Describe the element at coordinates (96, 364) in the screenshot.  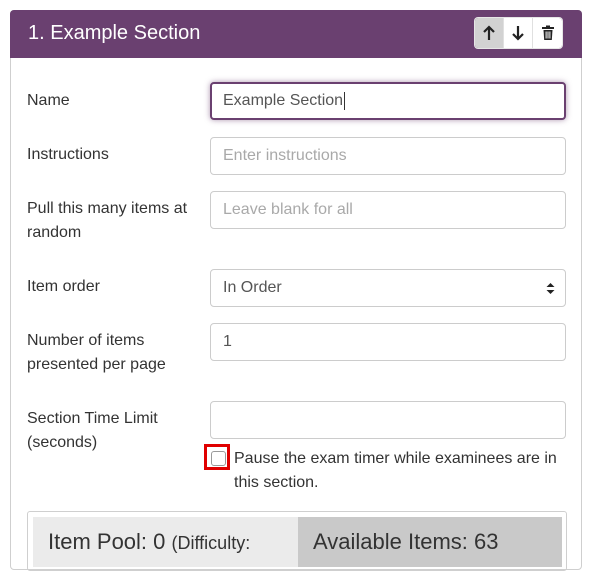
I see `per-page-label-line2: presented per page` at that location.